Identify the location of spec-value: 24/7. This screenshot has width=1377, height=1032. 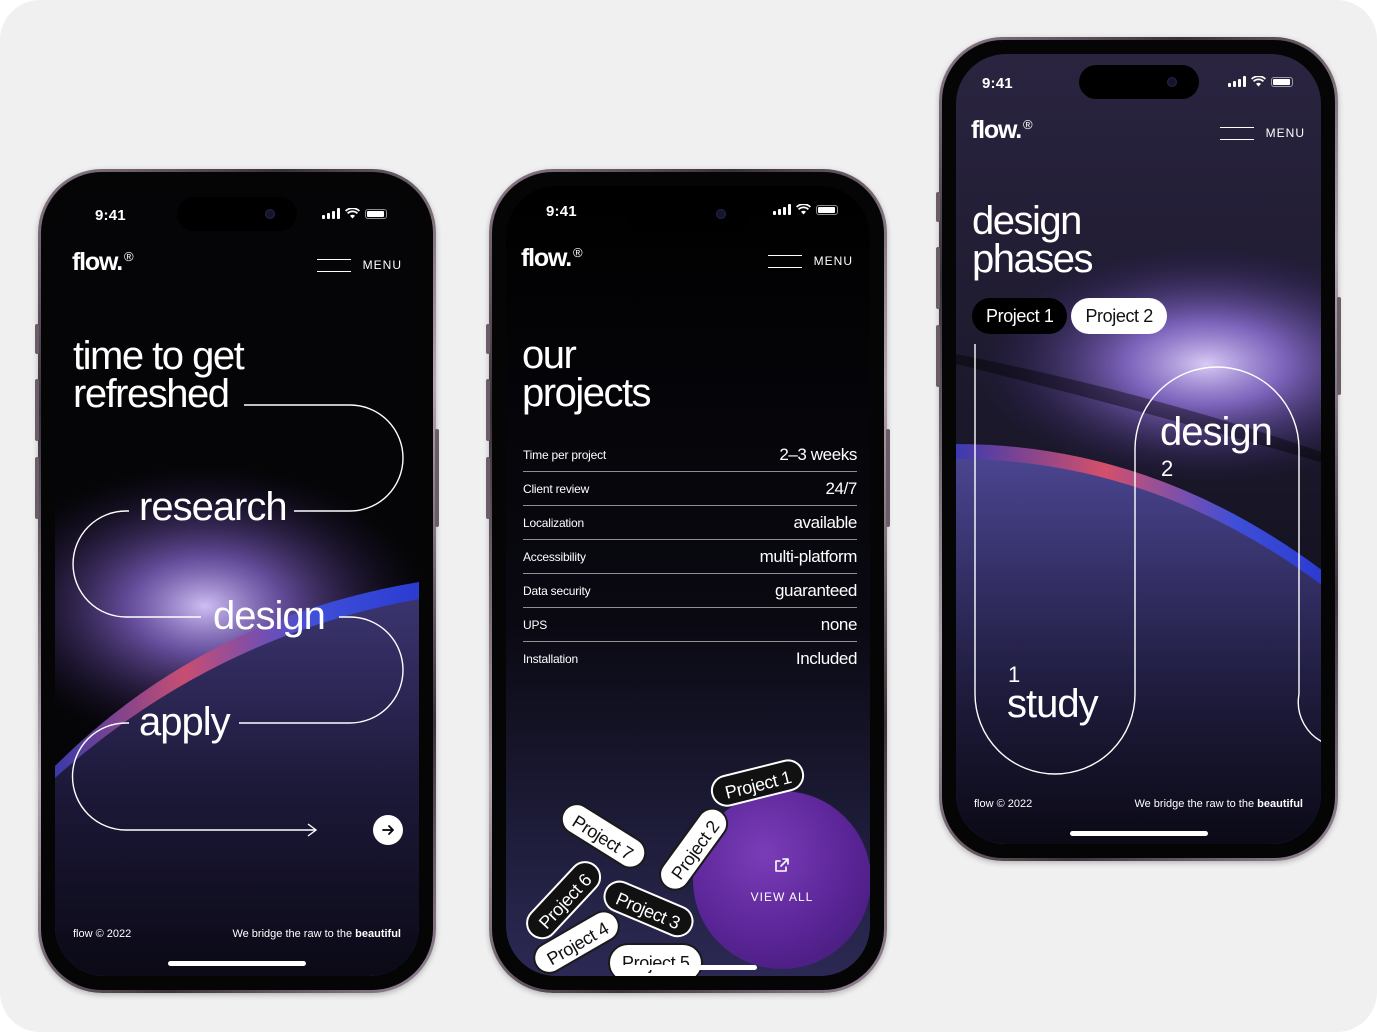
(841, 488).